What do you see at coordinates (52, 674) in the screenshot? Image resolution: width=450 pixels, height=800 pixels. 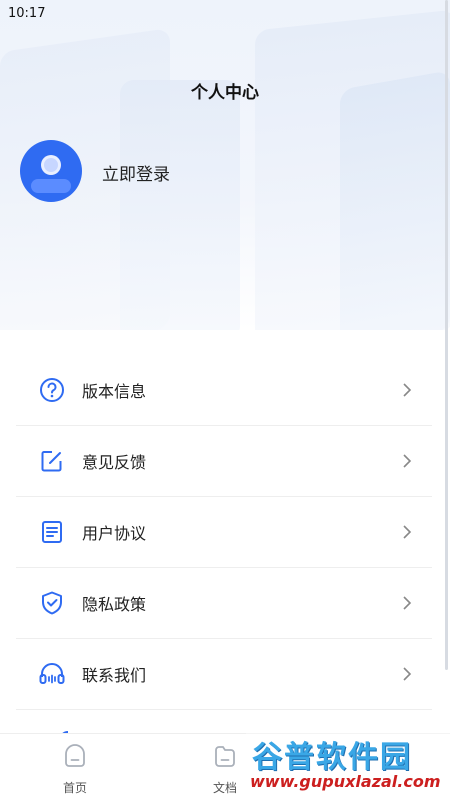 I see `headset-icon` at bounding box center [52, 674].